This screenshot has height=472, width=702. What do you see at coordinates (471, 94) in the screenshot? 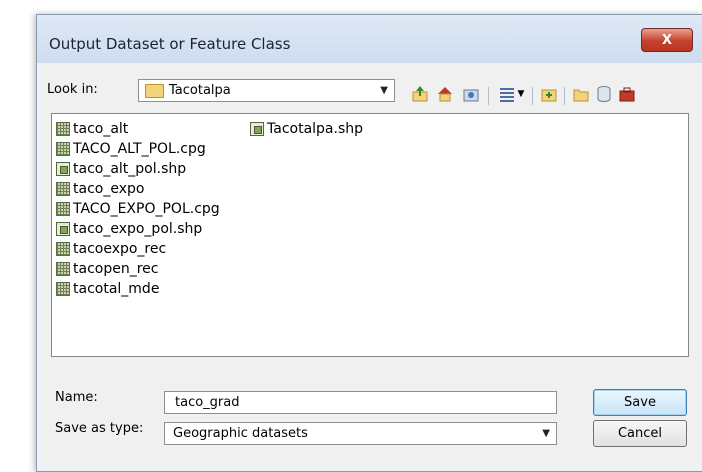
I see `connect-folder-icon` at bounding box center [471, 94].